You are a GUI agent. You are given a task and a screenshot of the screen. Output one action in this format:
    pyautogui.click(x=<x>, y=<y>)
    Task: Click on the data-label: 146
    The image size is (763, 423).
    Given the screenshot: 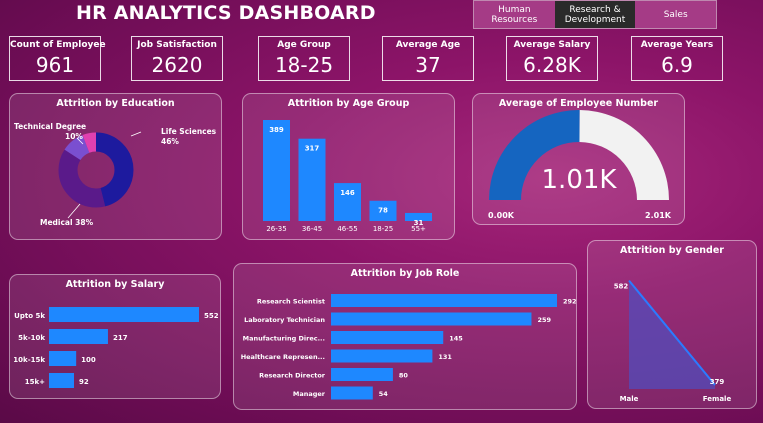 What is the action you would take?
    pyautogui.click(x=347, y=193)
    